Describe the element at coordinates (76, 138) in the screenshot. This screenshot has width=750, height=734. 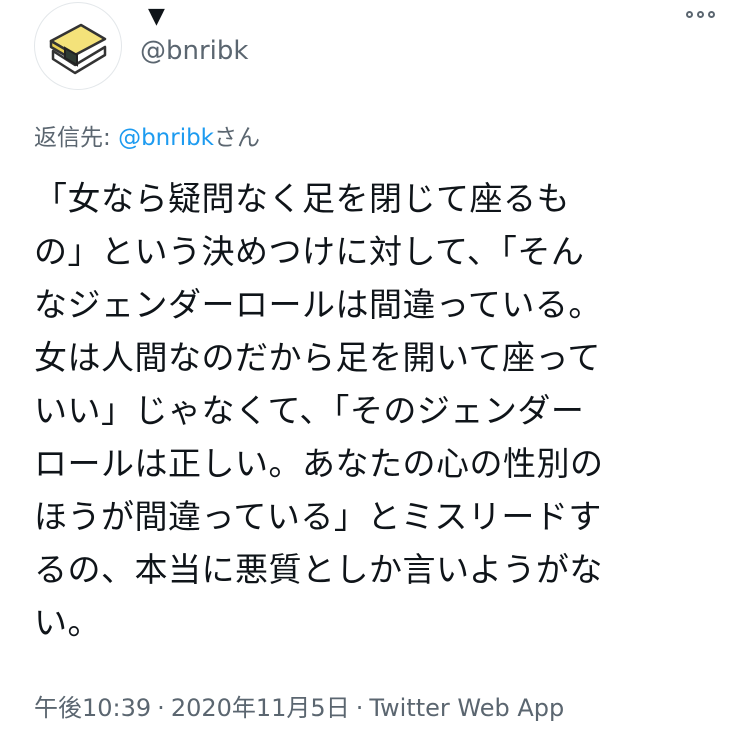
I see `reply-to-prefix: 返信先:` at that location.